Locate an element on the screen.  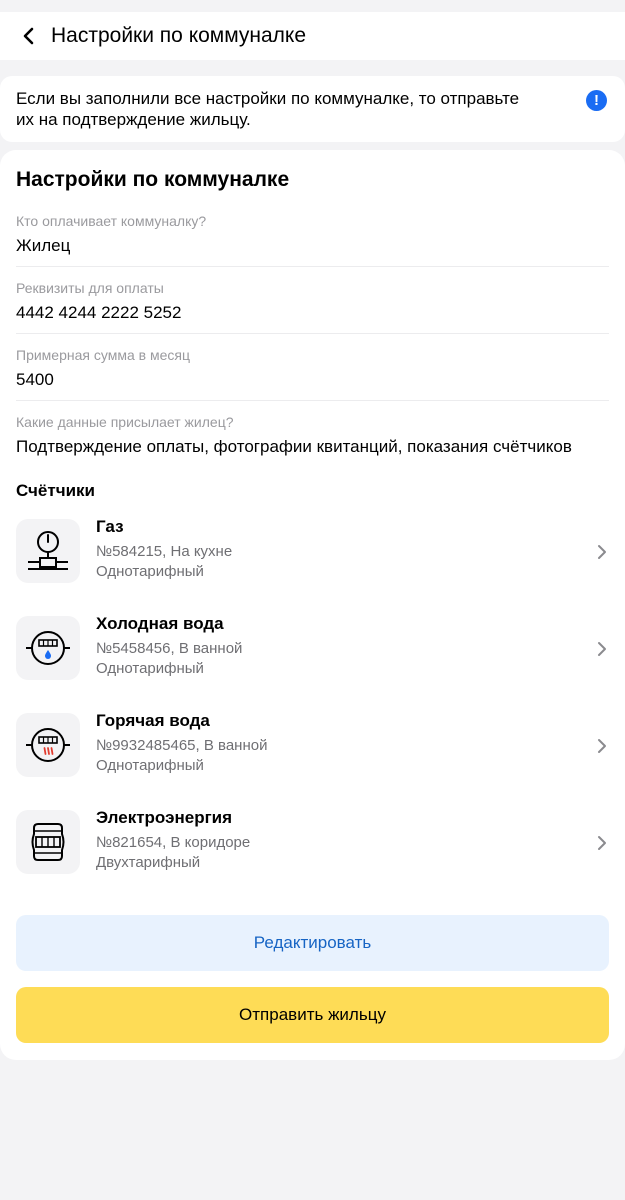
chevron-left-icon is located at coordinates (28, 36).